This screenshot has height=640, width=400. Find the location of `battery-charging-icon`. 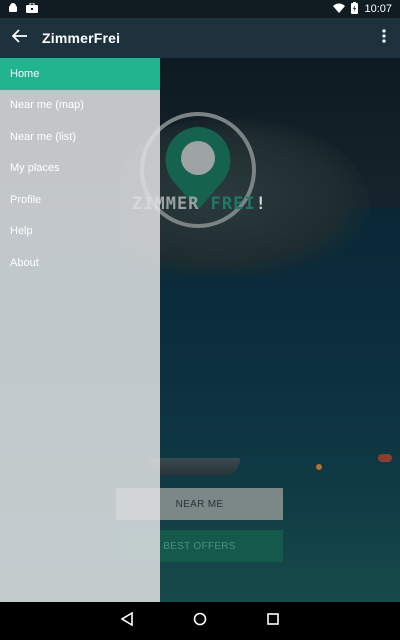

battery-charging-icon is located at coordinates (355, 9).